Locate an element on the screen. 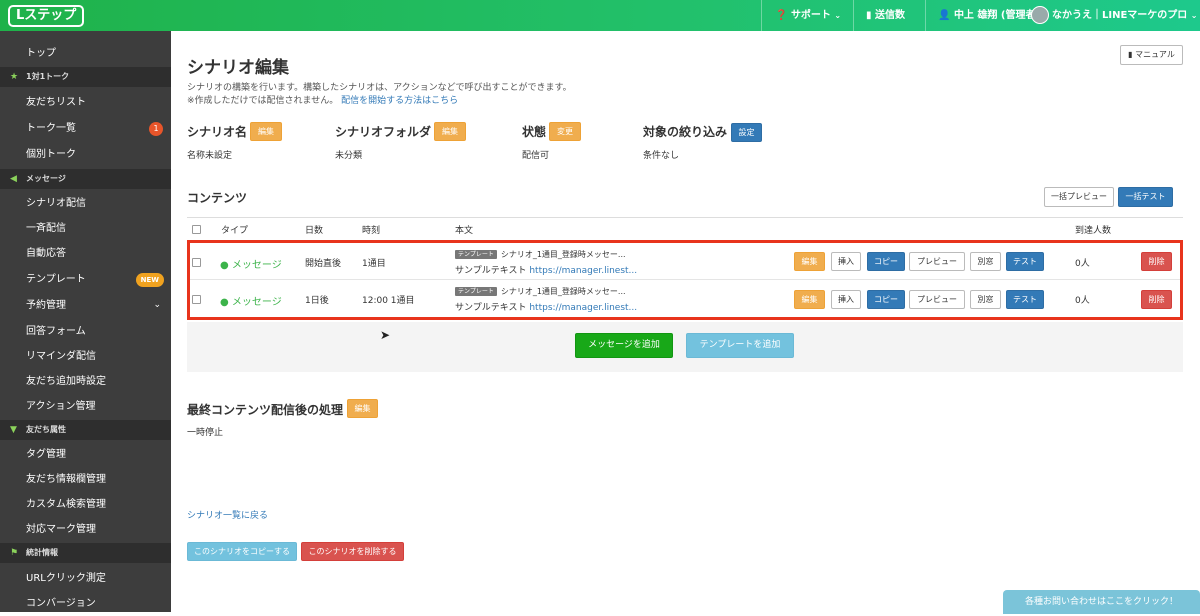 The image size is (1200, 616). edit-final-button: 編集 is located at coordinates (362, 408).